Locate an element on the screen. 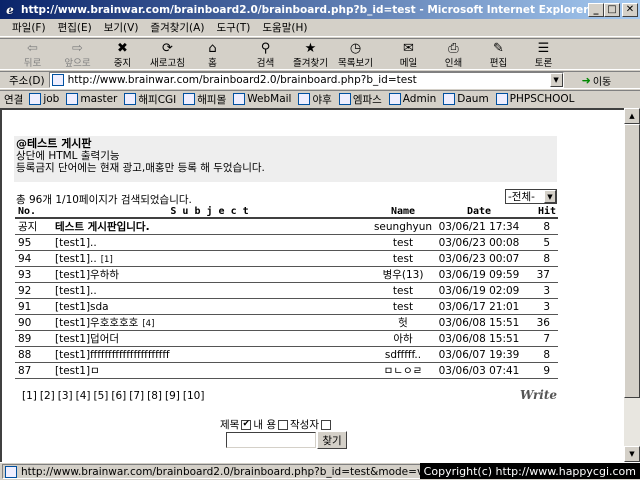 The image size is (640, 480). minimize-button: _ is located at coordinates (596, 10).